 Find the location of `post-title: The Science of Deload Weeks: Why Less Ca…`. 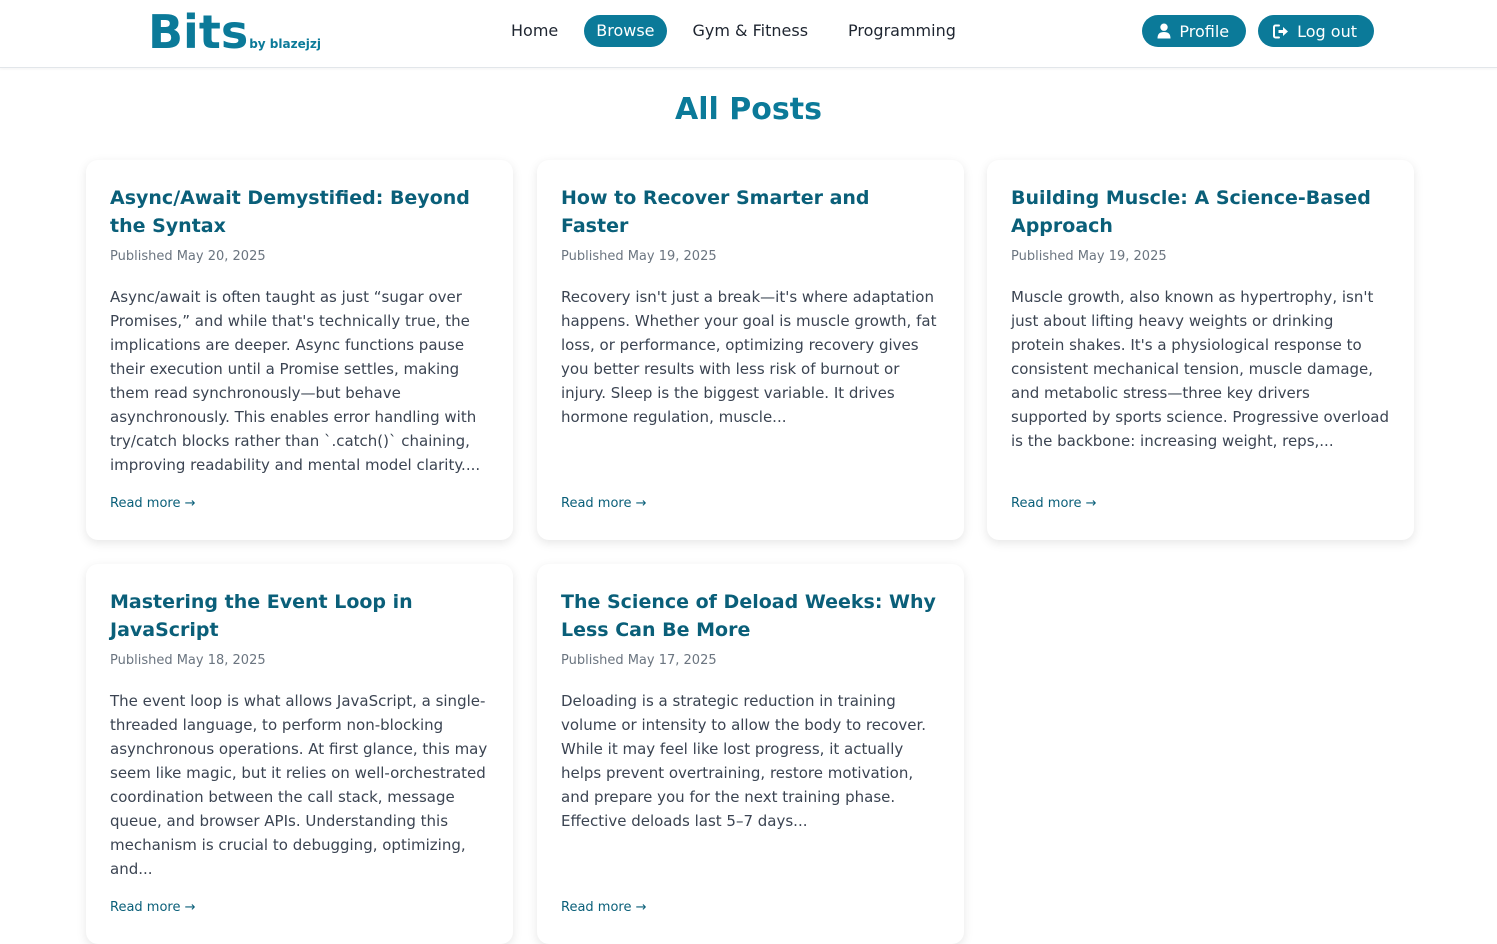

post-title: The Science of Deload Weeks: Why Less Ca… is located at coordinates (750, 616).